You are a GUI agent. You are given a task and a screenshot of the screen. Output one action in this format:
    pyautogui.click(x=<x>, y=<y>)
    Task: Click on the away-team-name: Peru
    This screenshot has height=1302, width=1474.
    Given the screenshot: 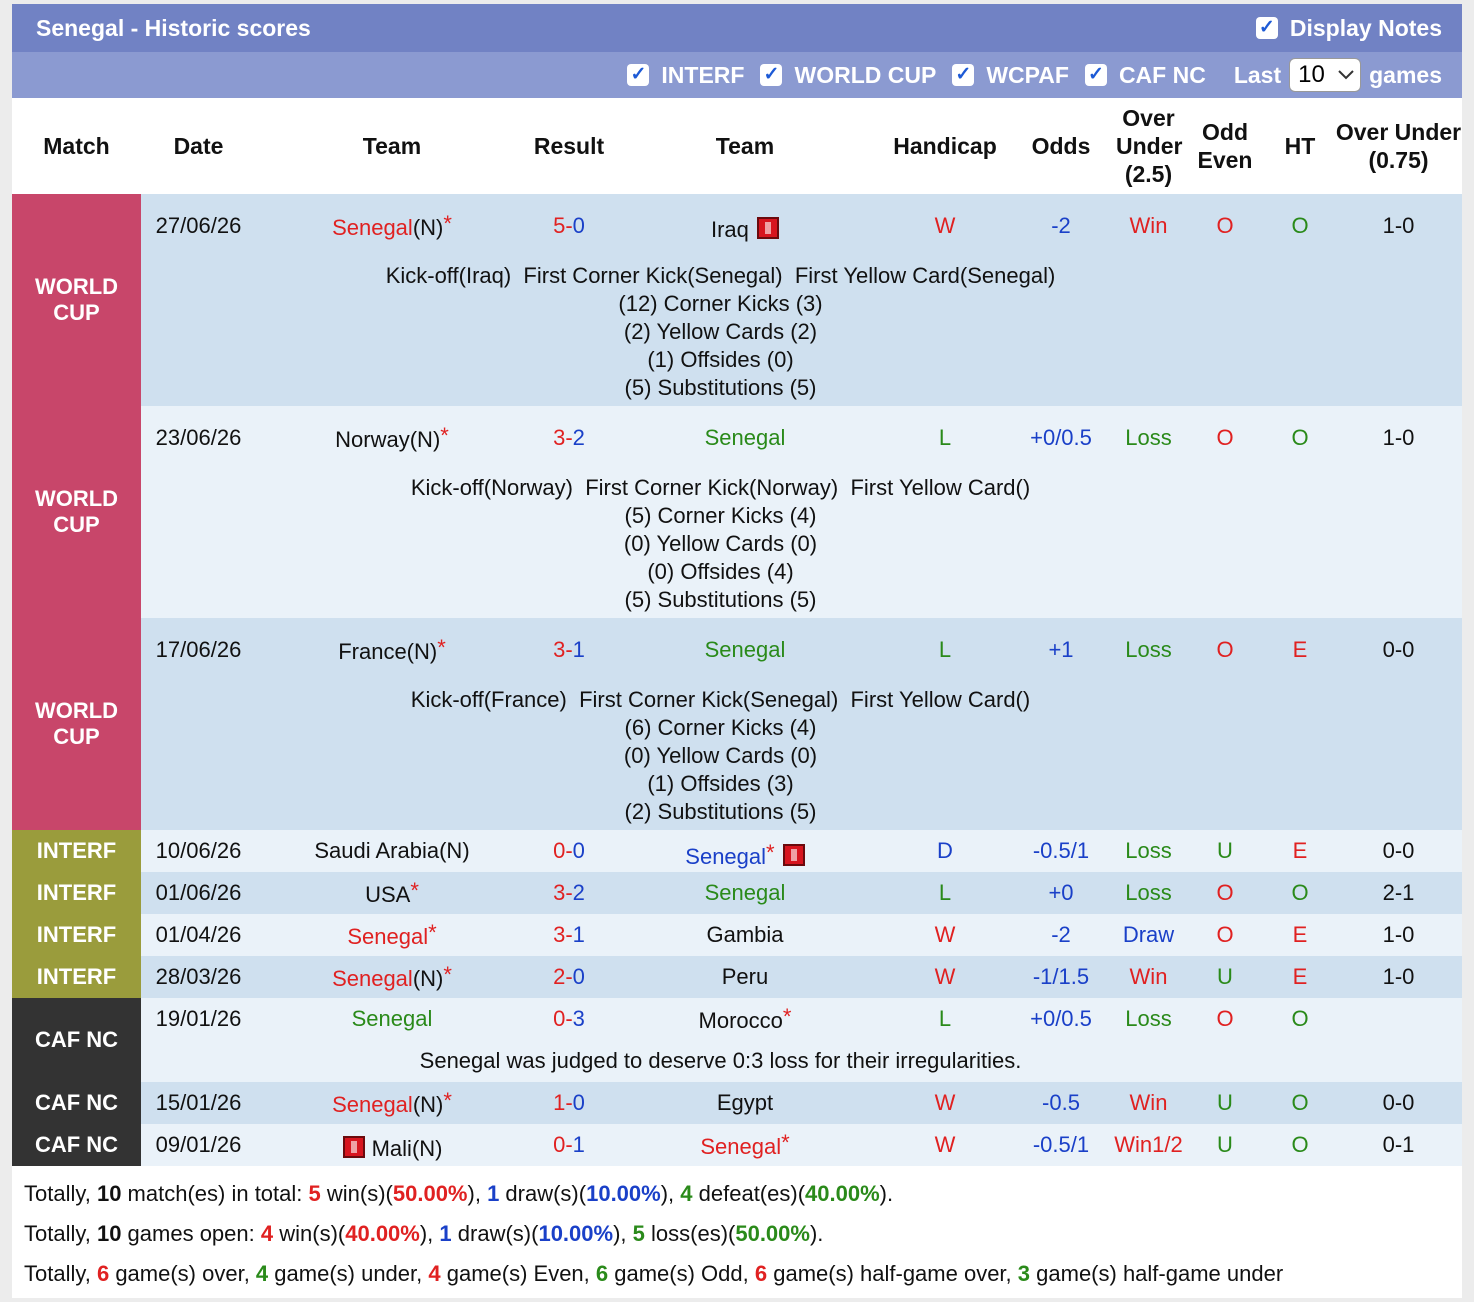 What is the action you would take?
    pyautogui.click(x=745, y=976)
    